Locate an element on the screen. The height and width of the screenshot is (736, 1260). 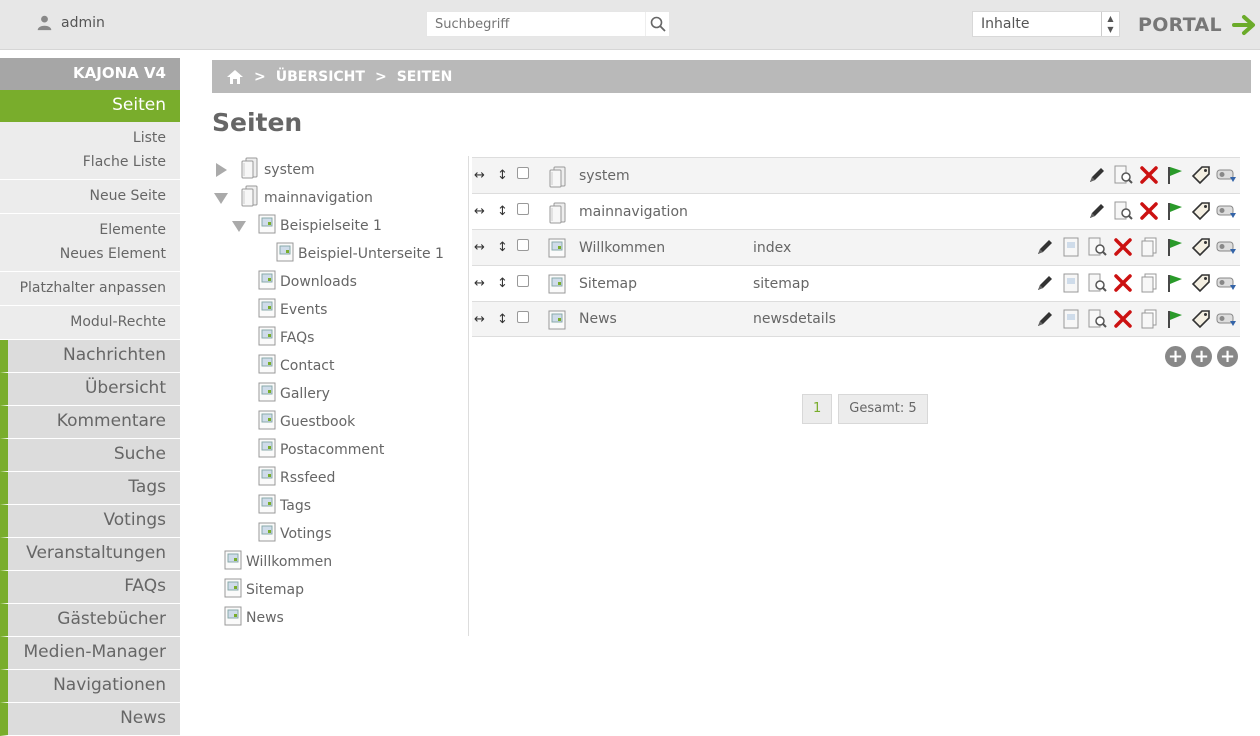
tree-node: Postacomment is located at coordinates (307, 450).